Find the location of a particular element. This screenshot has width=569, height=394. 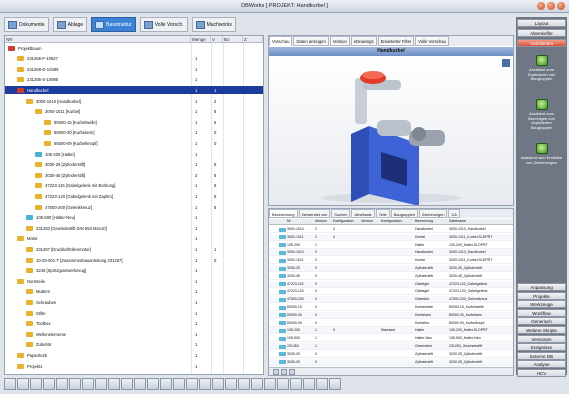

tree-row: 105-500 [Halter-Neu] 1 is located at coordinates (134, 218).